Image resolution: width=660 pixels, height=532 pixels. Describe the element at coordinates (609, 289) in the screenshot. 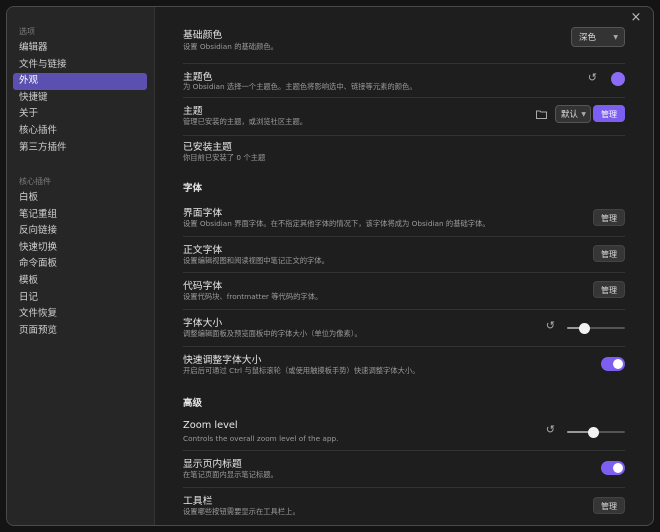

I see `code-font-manage-button: 管理` at that location.